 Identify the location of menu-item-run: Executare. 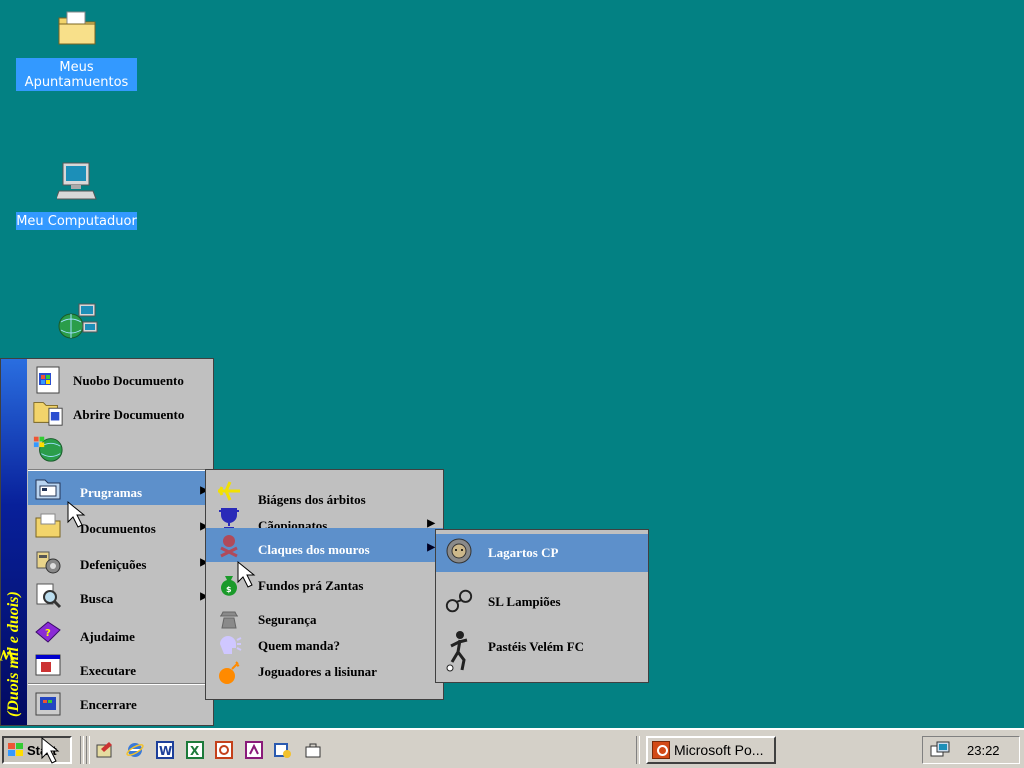
(121, 666).